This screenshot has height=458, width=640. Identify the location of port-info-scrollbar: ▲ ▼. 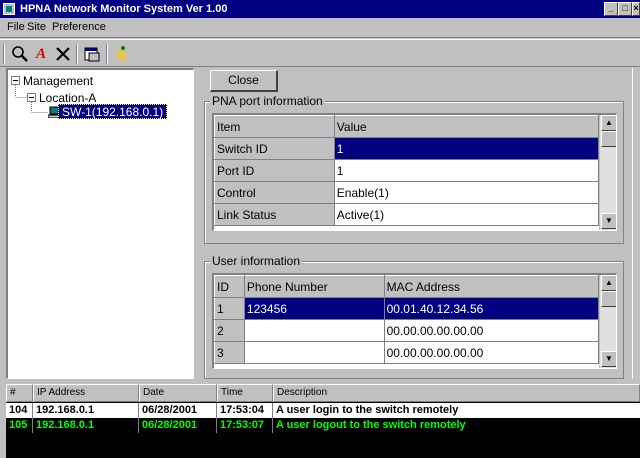
(607, 172).